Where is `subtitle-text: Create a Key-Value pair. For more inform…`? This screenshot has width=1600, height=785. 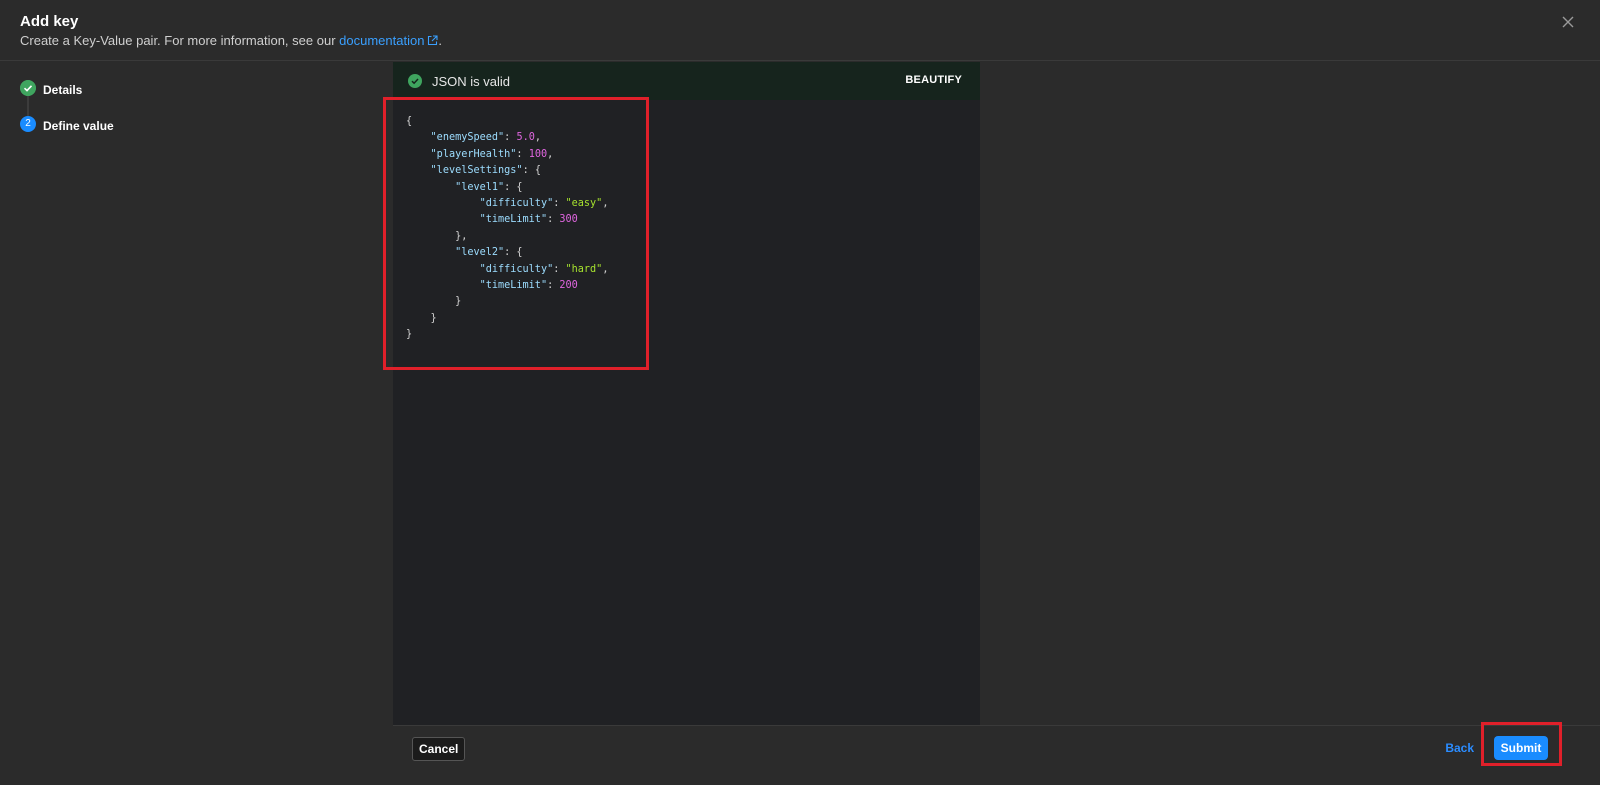 subtitle-text: Create a Key-Value pair. For more inform… is located at coordinates (180, 40).